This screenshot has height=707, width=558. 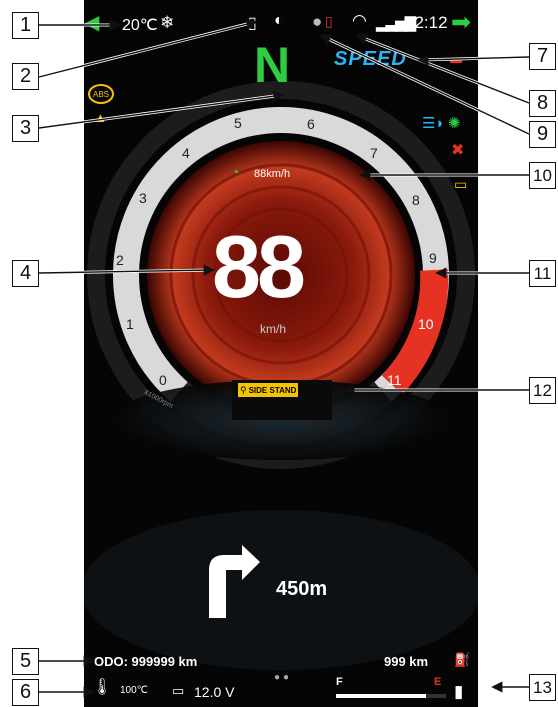 I want to click on abs-icon: ABS, so click(x=101, y=94).